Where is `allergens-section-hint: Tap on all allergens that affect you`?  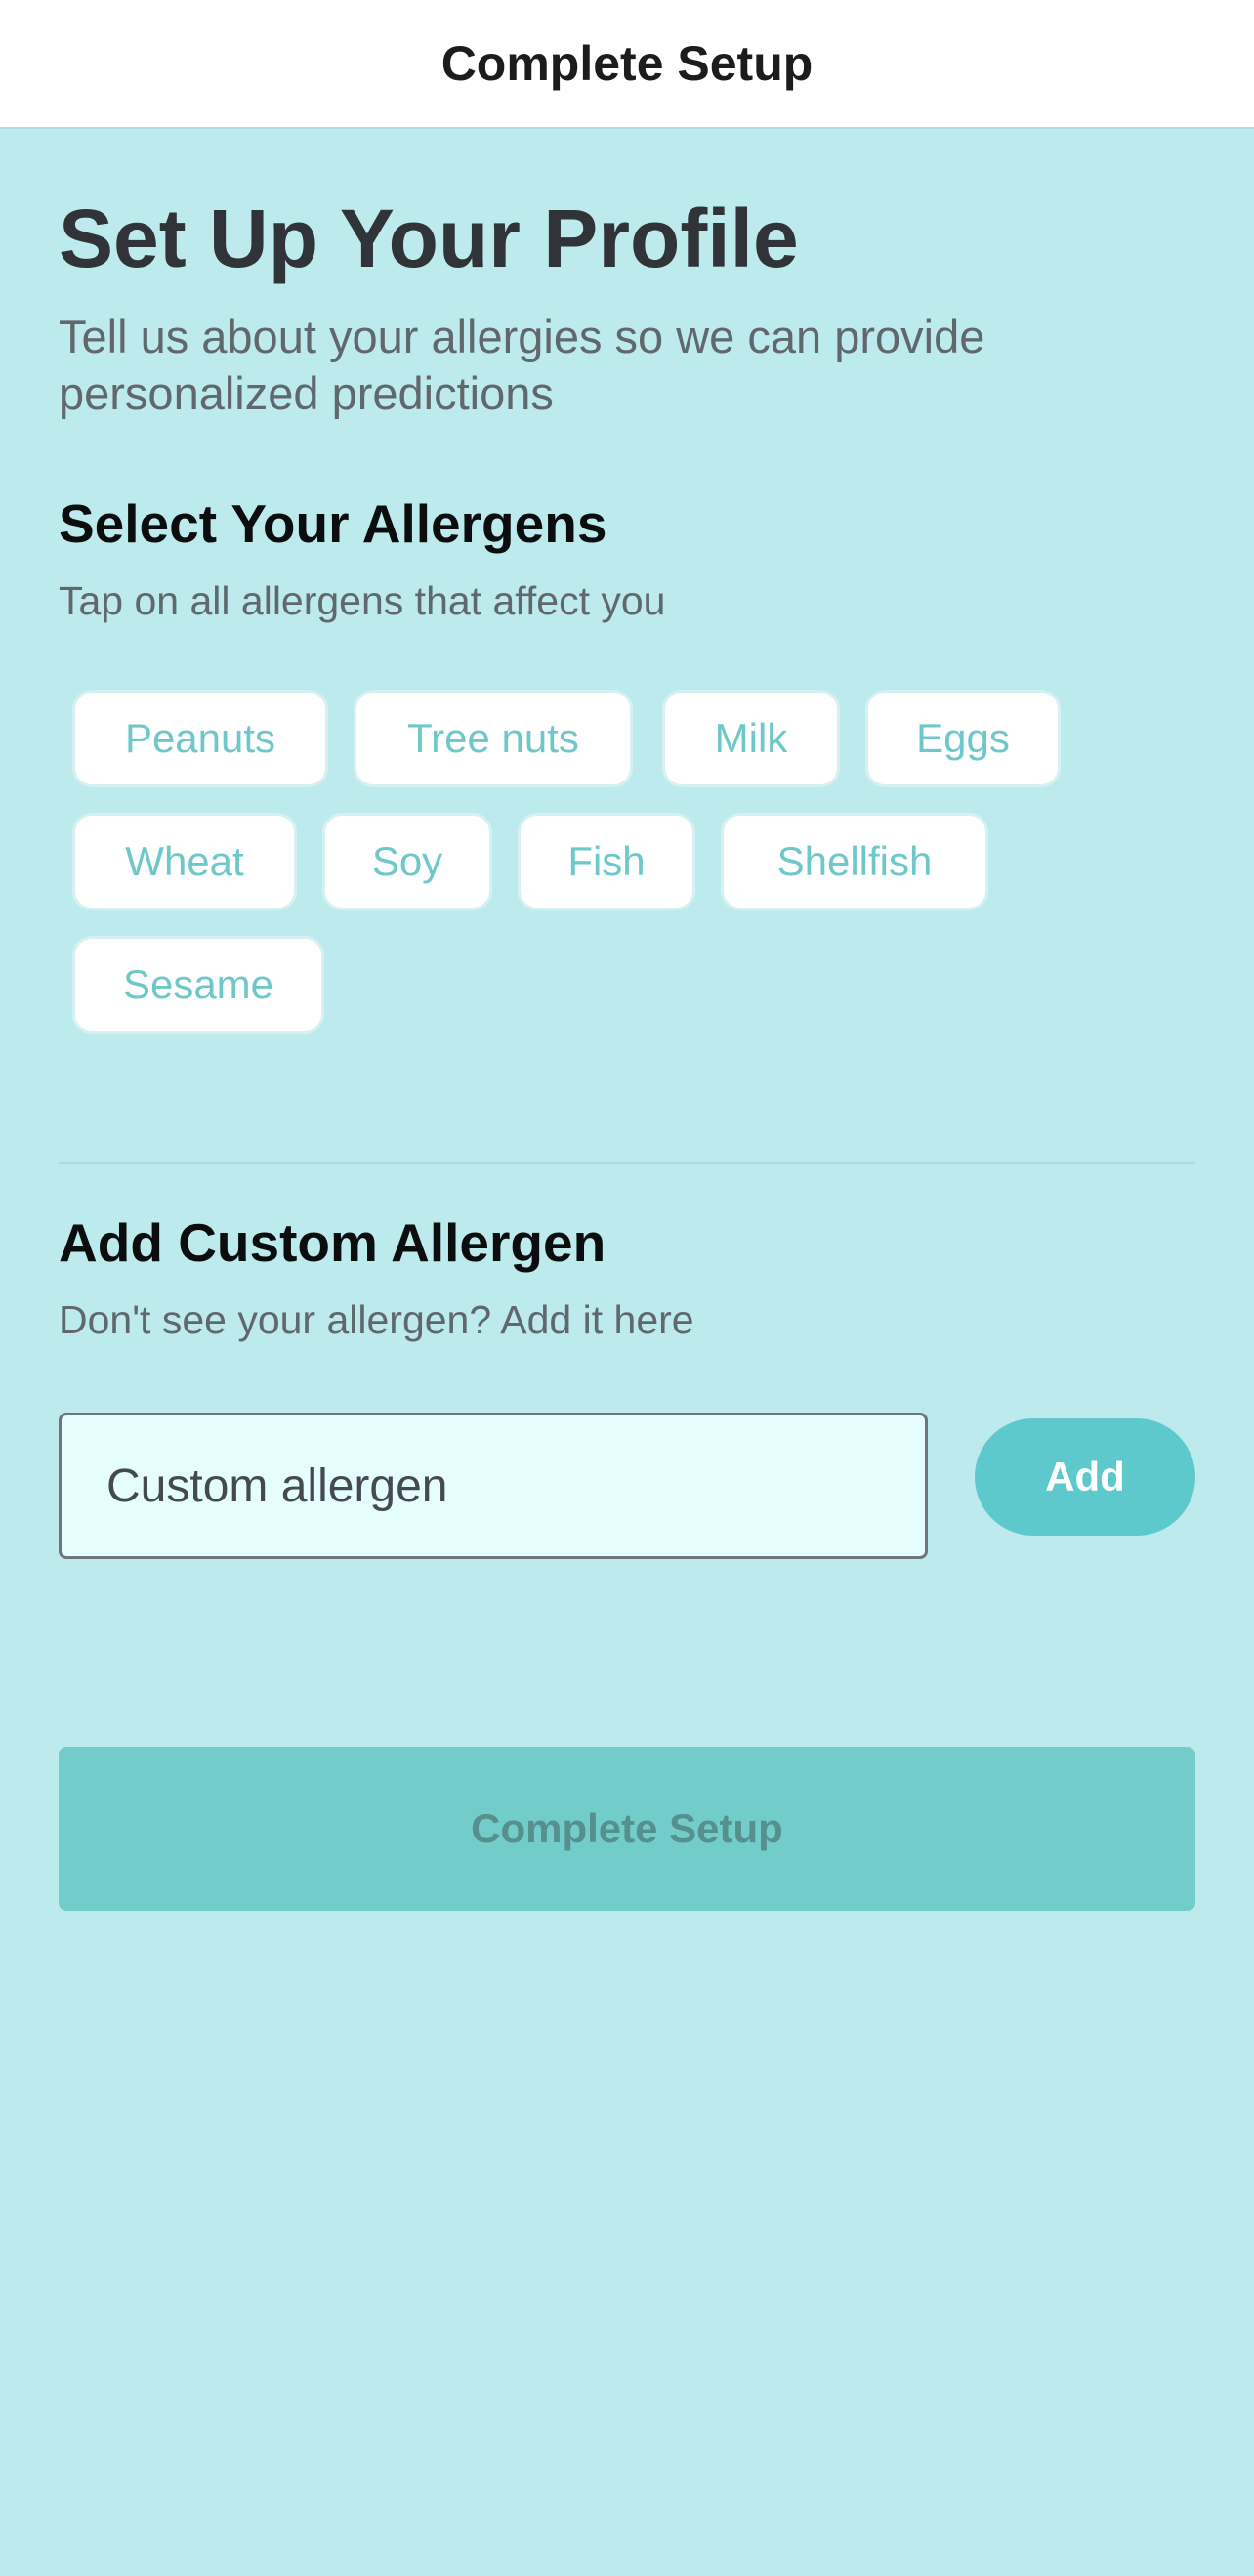 allergens-section-hint: Tap on all allergens that affect you is located at coordinates (362, 600).